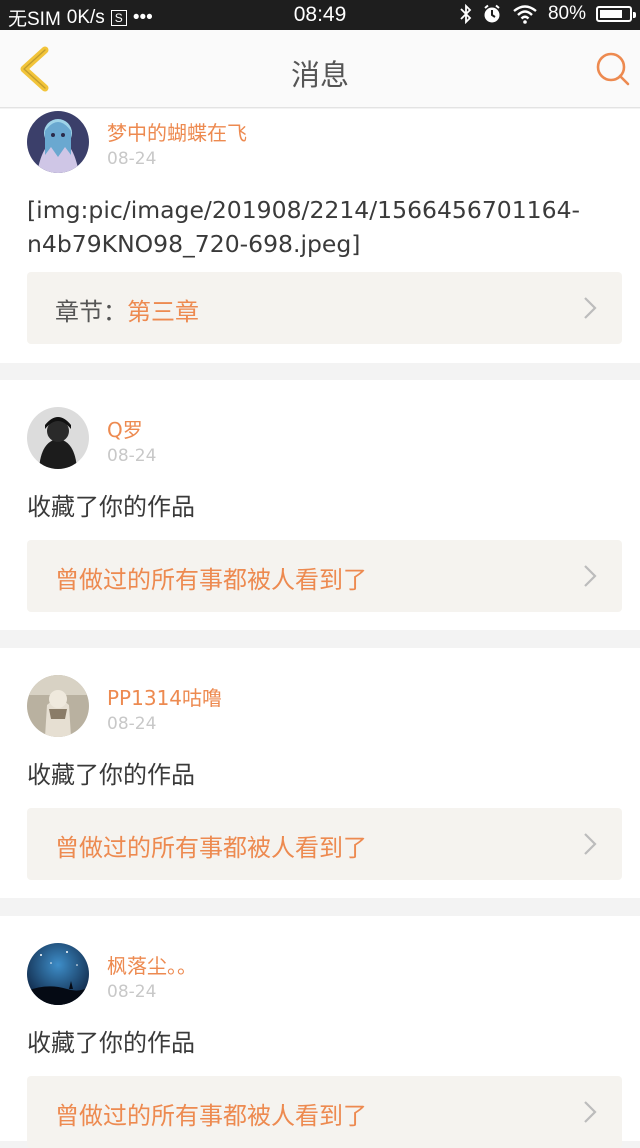  What do you see at coordinates (163, 312) in the screenshot?
I see `chapter-value: 第三章` at bounding box center [163, 312].